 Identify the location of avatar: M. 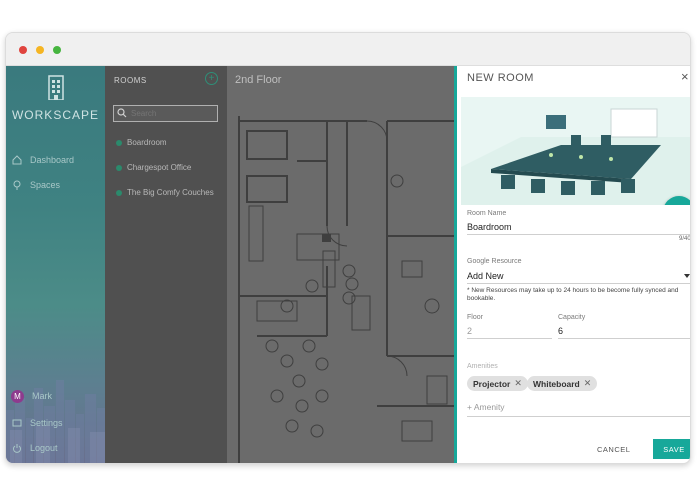
(17, 396).